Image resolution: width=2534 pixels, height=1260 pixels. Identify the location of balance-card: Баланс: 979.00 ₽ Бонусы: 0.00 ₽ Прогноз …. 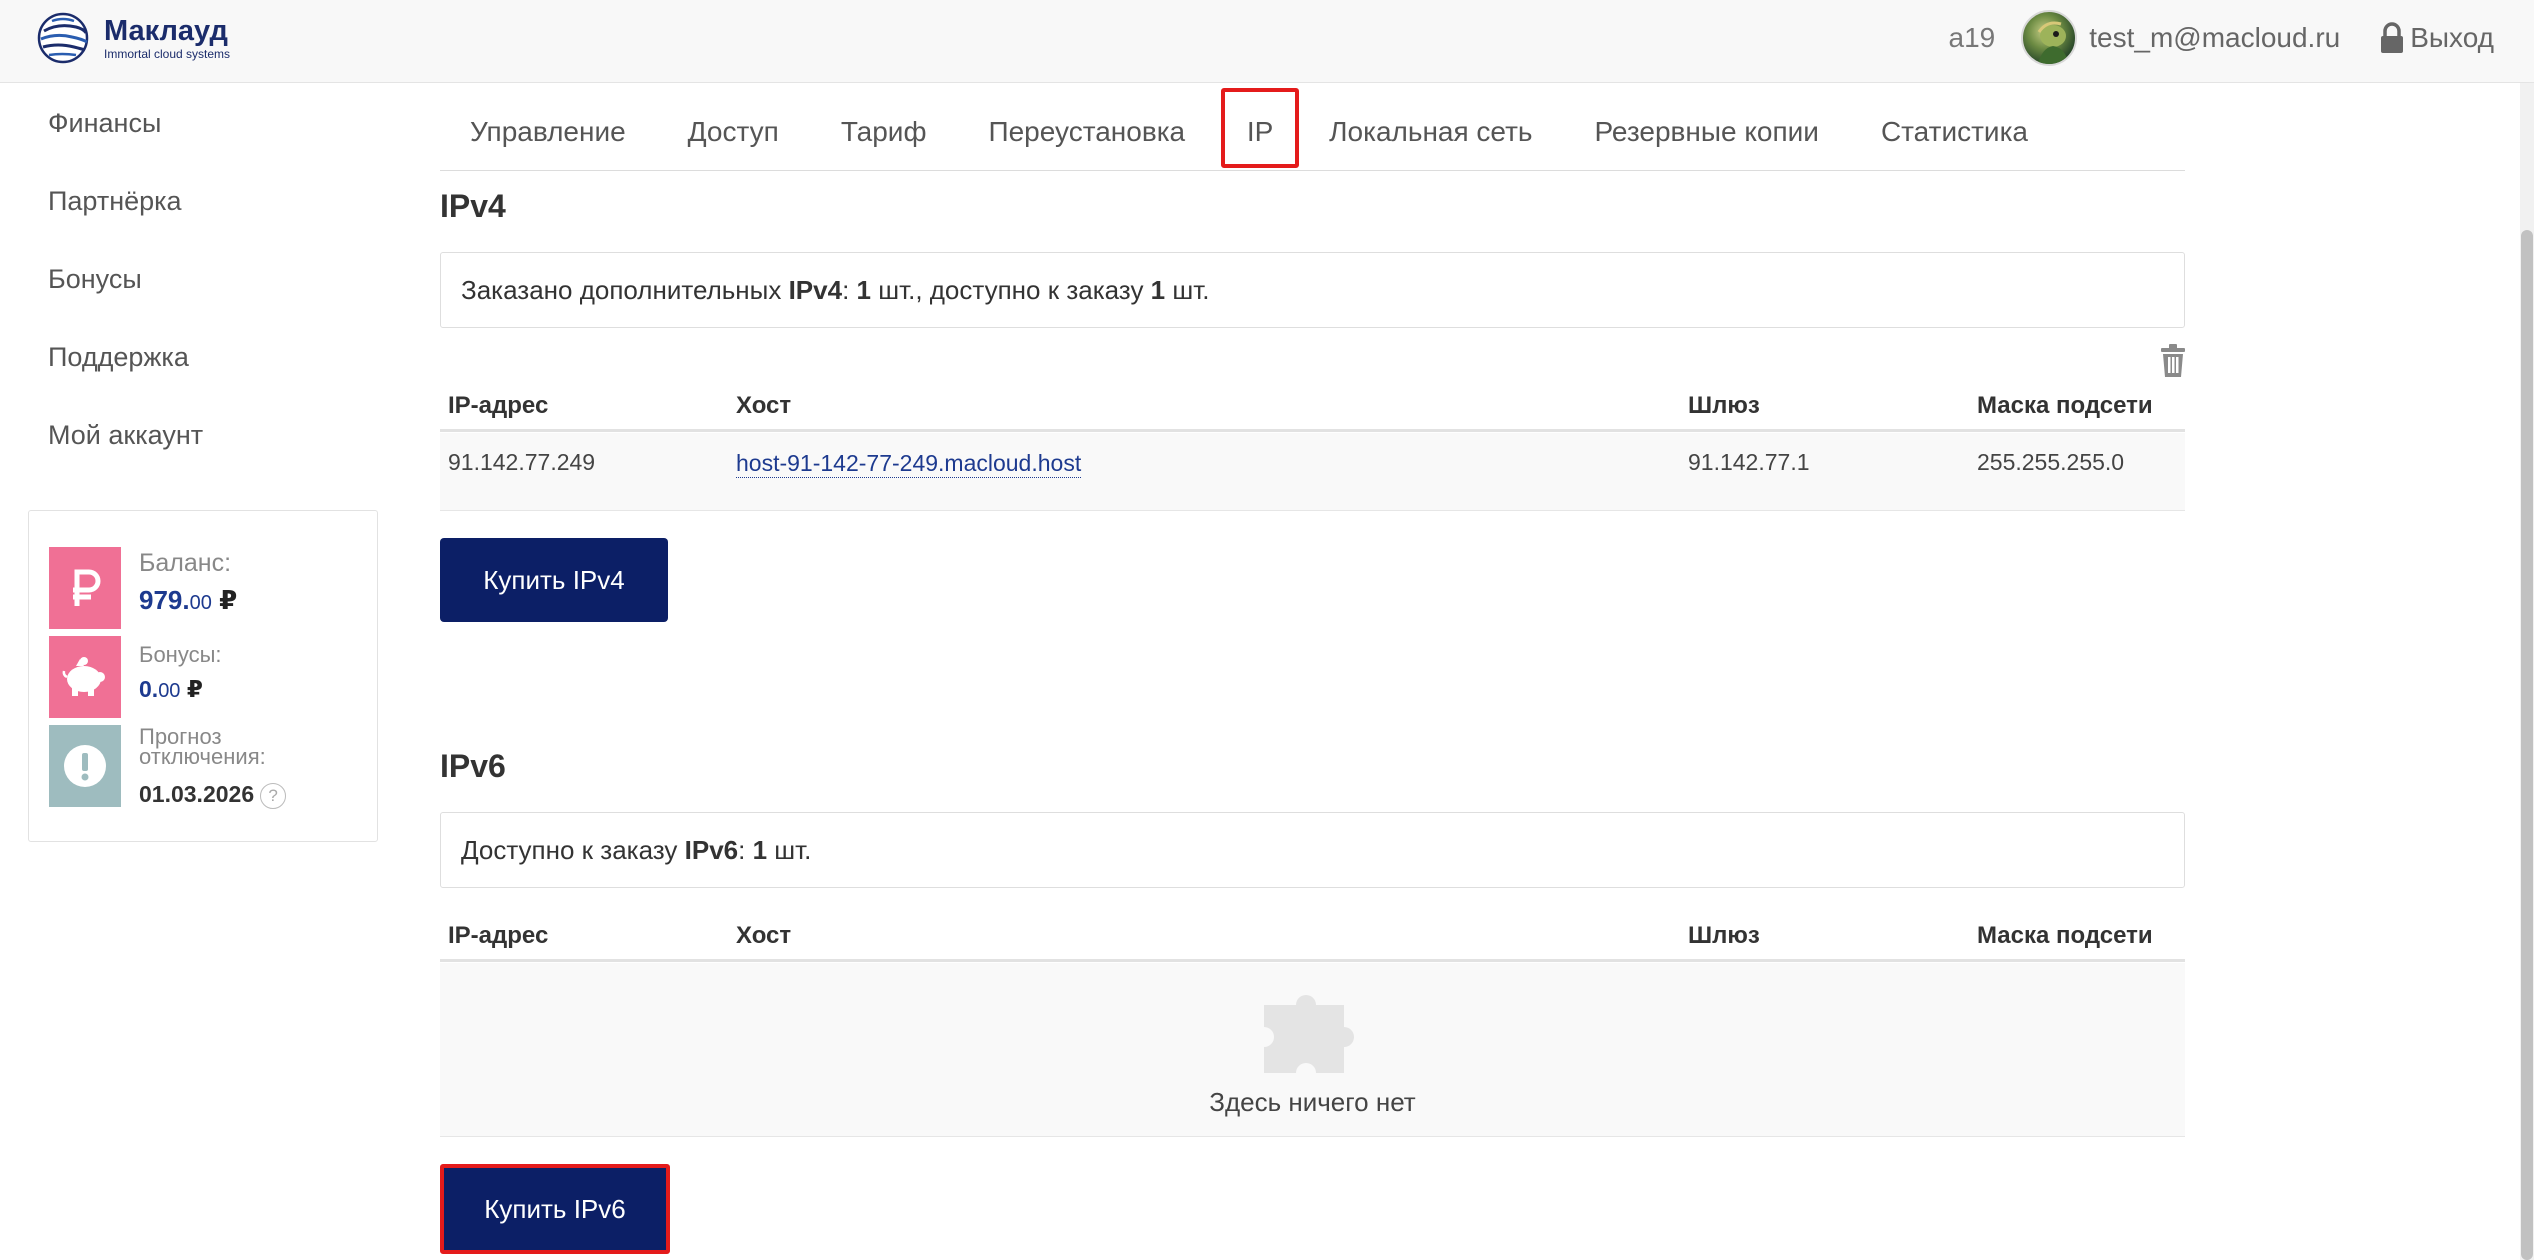
(203, 676).